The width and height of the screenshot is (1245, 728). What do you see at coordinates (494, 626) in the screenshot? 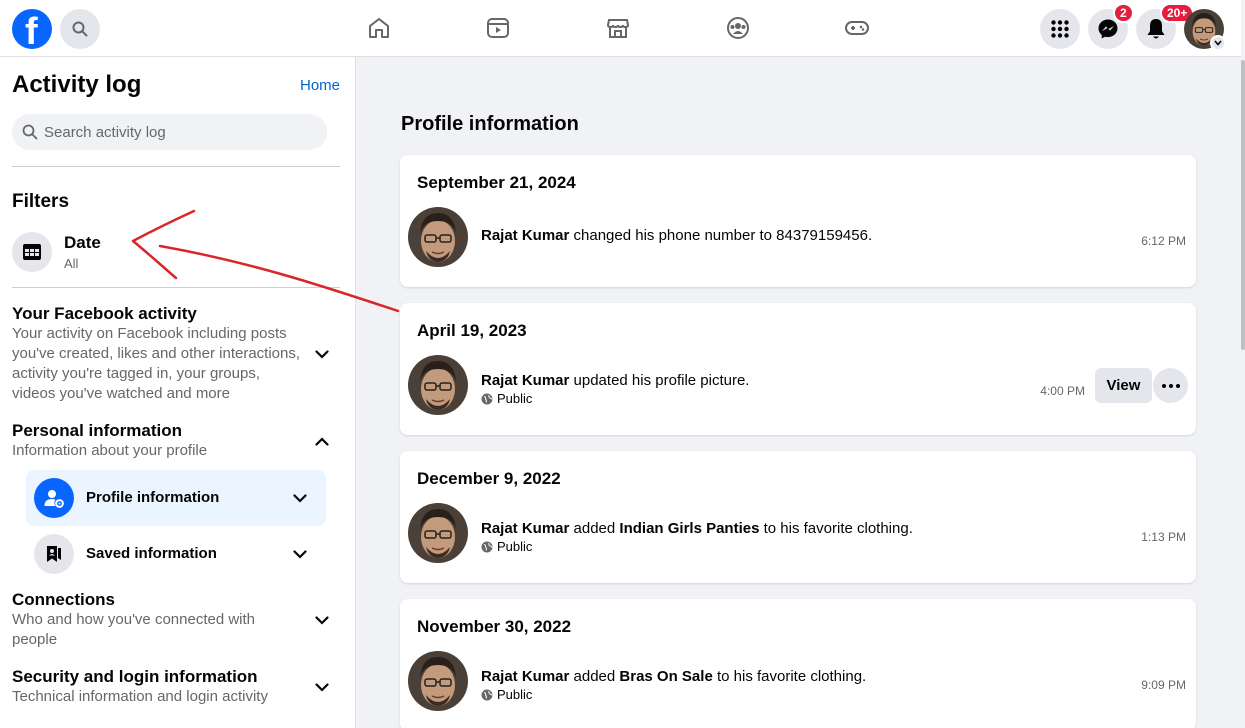
I see `activity-date: November 30, 2022` at bounding box center [494, 626].